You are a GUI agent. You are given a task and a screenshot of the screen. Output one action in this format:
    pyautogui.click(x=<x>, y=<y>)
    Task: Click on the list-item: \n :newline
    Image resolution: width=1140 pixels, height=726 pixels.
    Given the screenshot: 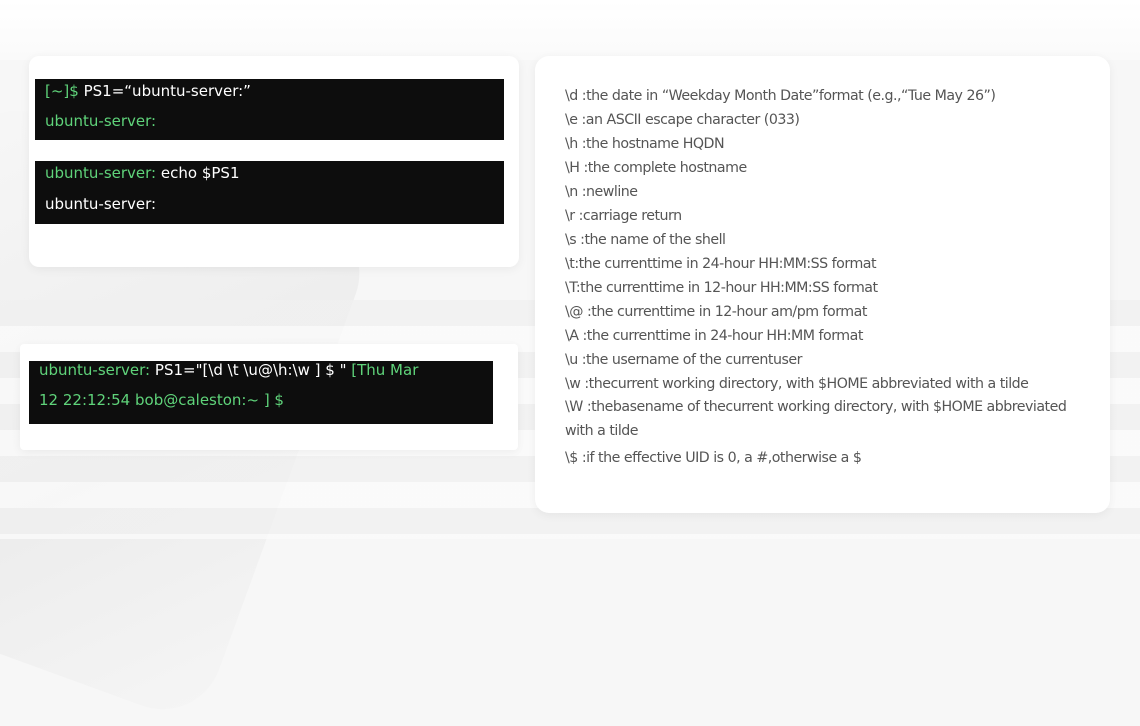 What is the action you would take?
    pyautogui.click(x=601, y=192)
    